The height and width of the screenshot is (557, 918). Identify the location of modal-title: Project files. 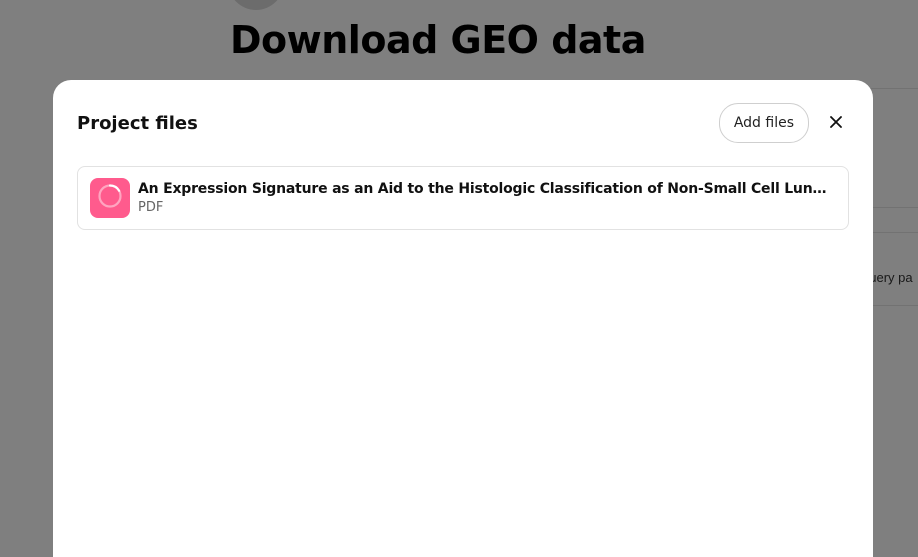
(137, 123).